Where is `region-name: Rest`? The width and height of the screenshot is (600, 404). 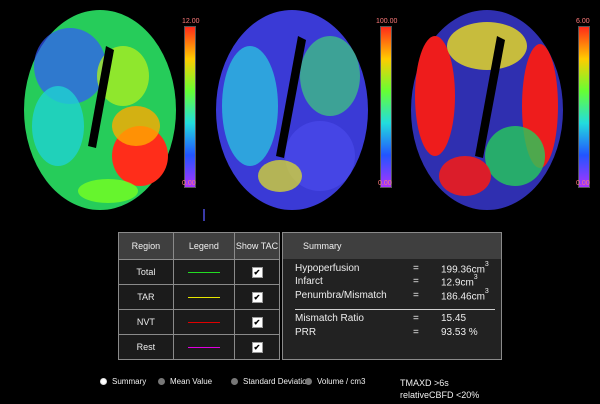
region-name: Rest is located at coordinates (146, 347).